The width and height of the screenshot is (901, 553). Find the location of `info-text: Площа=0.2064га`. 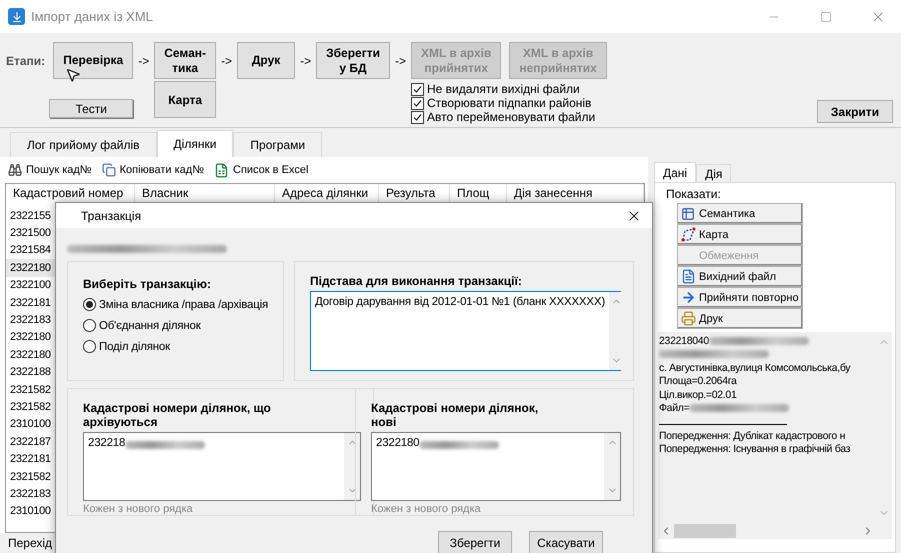

info-text: Площа=0.2064га is located at coordinates (698, 381).